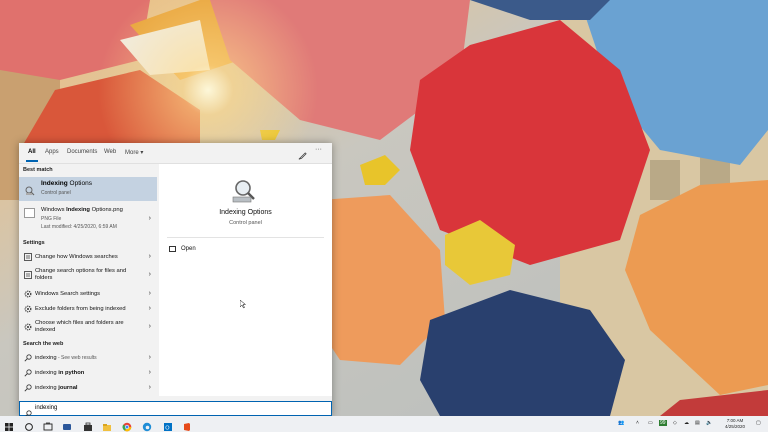  I want to click on image-file-icon, so click(29, 213).